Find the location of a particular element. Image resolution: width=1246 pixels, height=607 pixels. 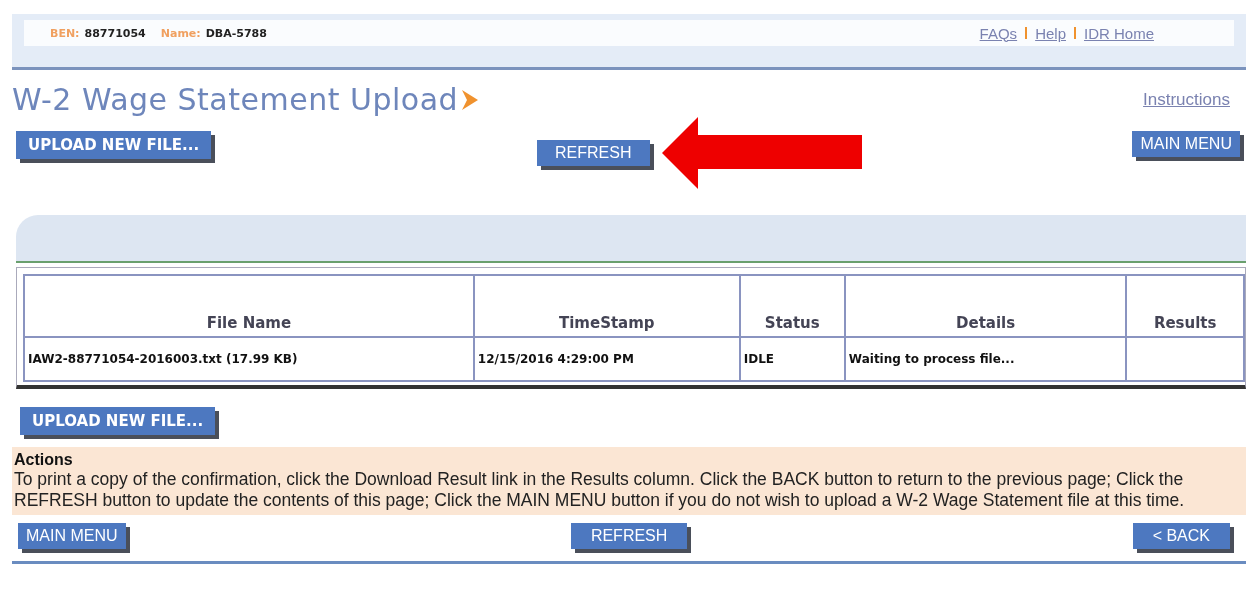

column-header: Details is located at coordinates (985, 306).